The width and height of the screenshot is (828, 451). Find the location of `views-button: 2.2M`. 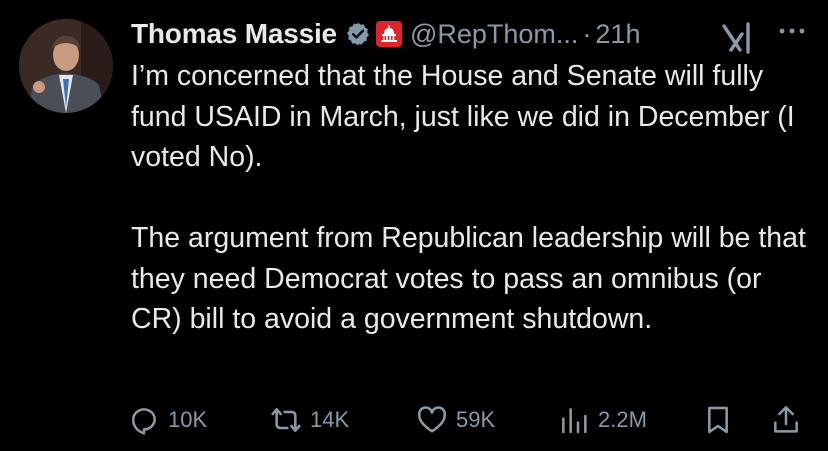

views-button: 2.2M is located at coordinates (602, 420).